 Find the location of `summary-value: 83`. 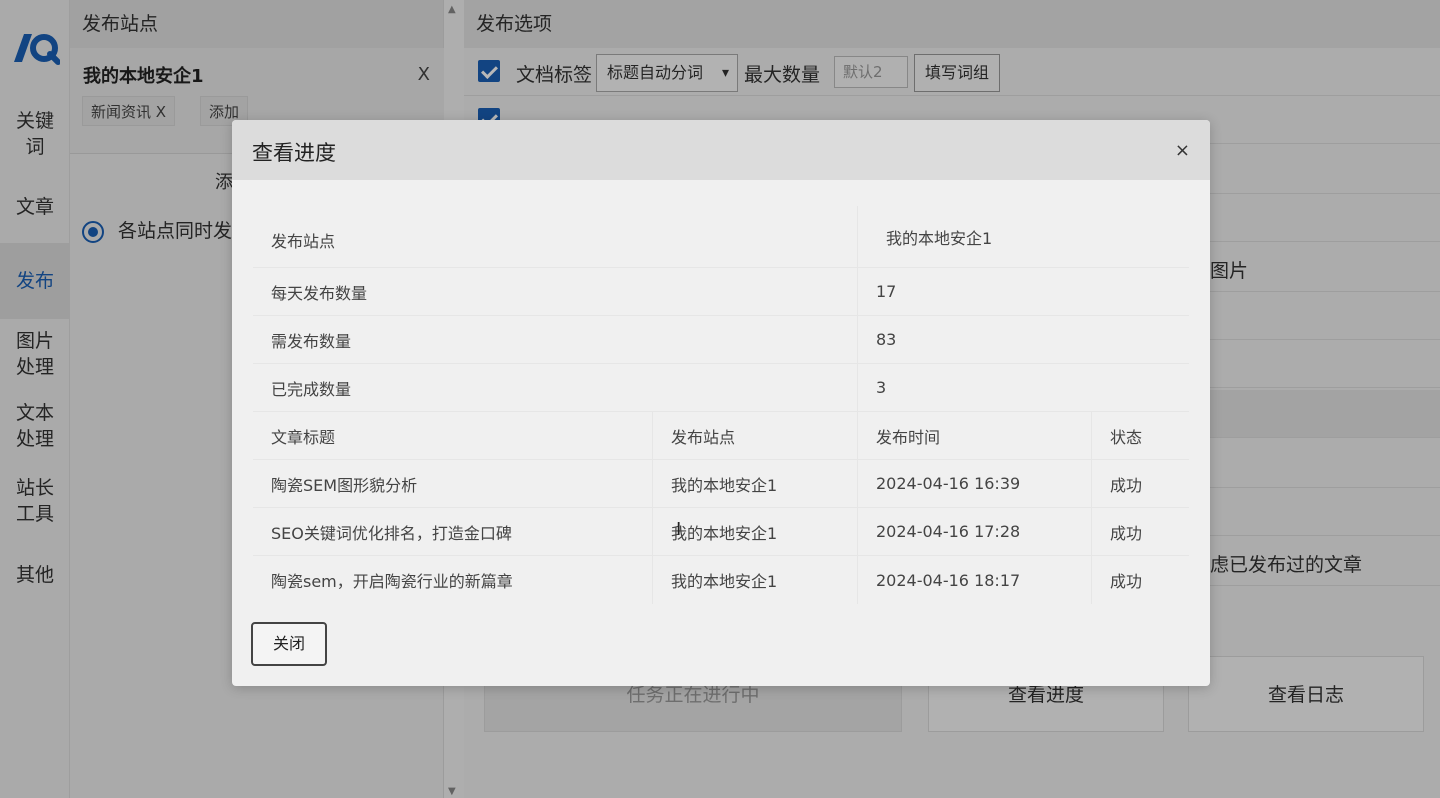

summary-value: 83 is located at coordinates (886, 339).